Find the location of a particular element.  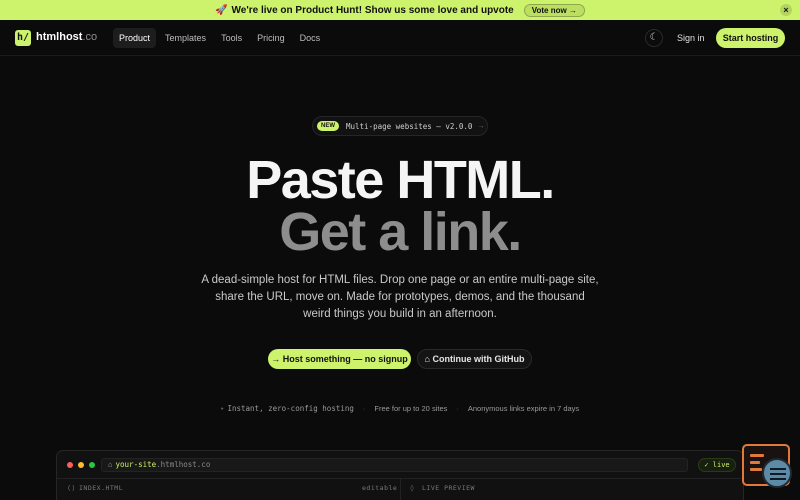

maximize-dot-icon is located at coordinates (92, 464).